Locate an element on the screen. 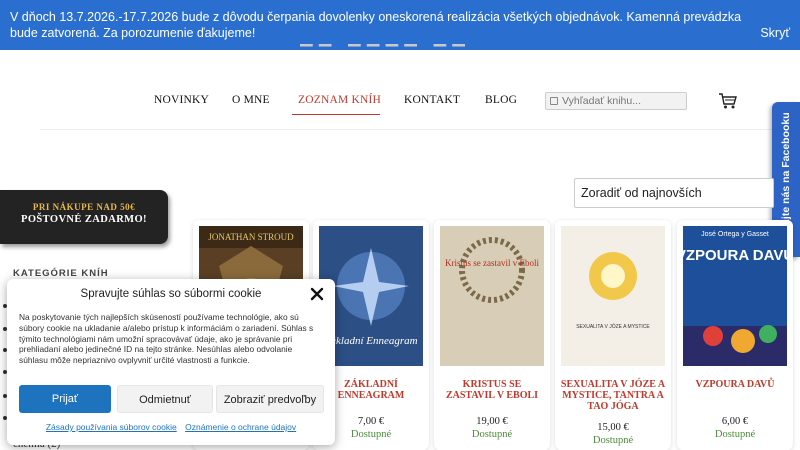 The image size is (800, 450). cart-icon is located at coordinates (728, 101).